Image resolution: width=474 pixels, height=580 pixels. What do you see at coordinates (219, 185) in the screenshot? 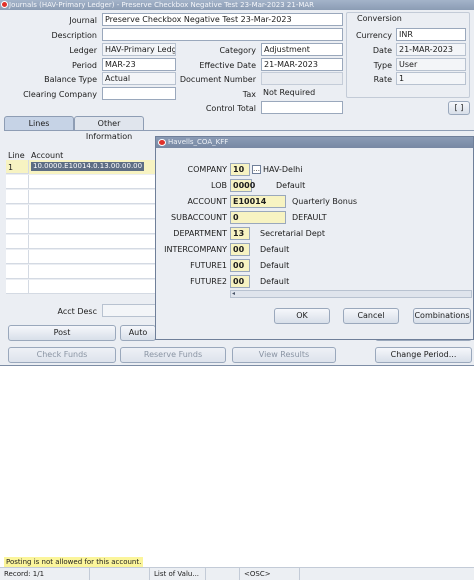
I see `segment-label-lob: LOB` at bounding box center [219, 185].